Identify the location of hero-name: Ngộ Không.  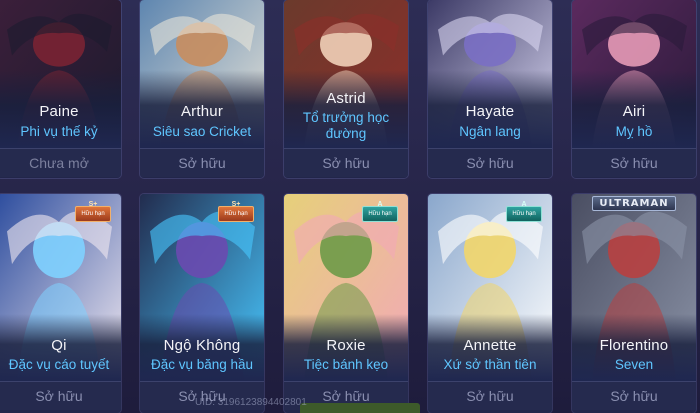
(202, 345).